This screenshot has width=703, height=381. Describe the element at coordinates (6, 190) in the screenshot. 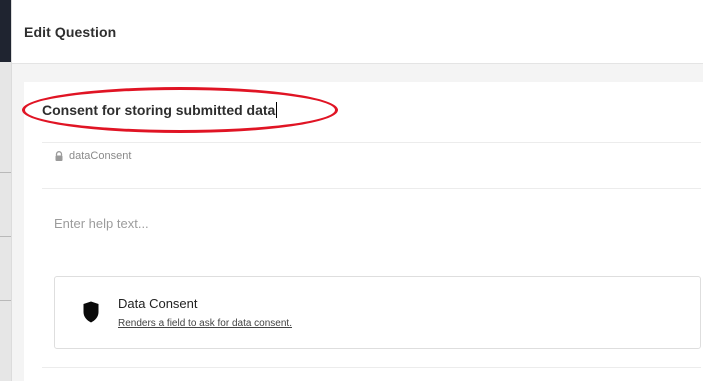

I see `background-app-strip` at that location.